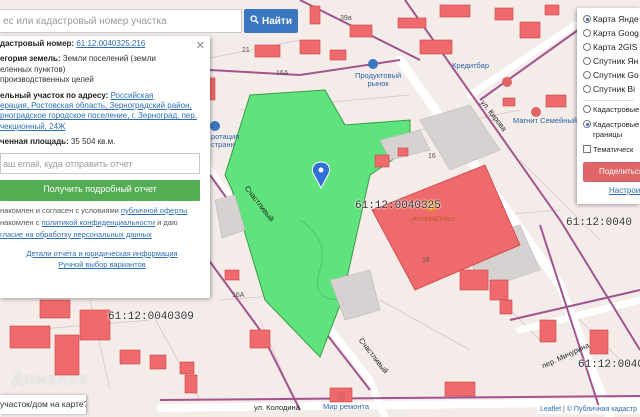 This screenshot has height=417, width=640. I want to click on checkbox-icon, so click(587, 149).